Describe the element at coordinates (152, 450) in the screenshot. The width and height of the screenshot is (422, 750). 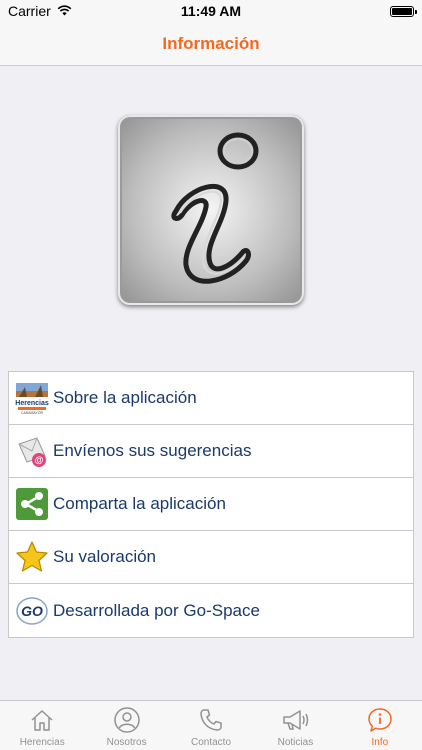
I see `menu-item-label: Envíenos sus sugerencias` at that location.